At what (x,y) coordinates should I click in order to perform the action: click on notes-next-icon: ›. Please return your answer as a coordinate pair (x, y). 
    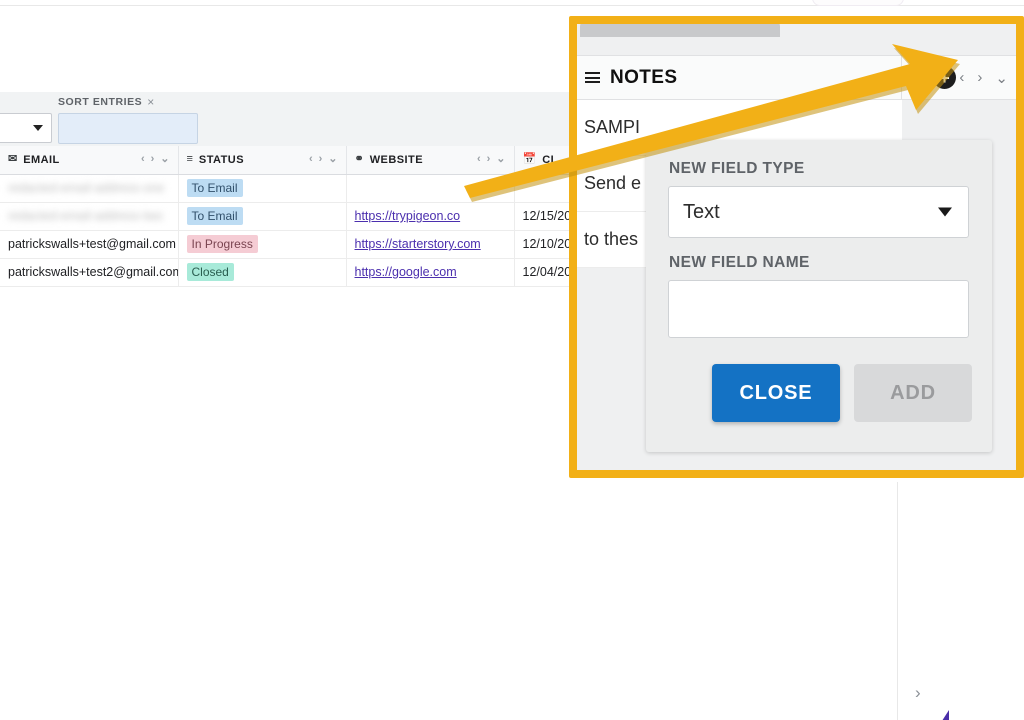
    Looking at the image, I should click on (979, 77).